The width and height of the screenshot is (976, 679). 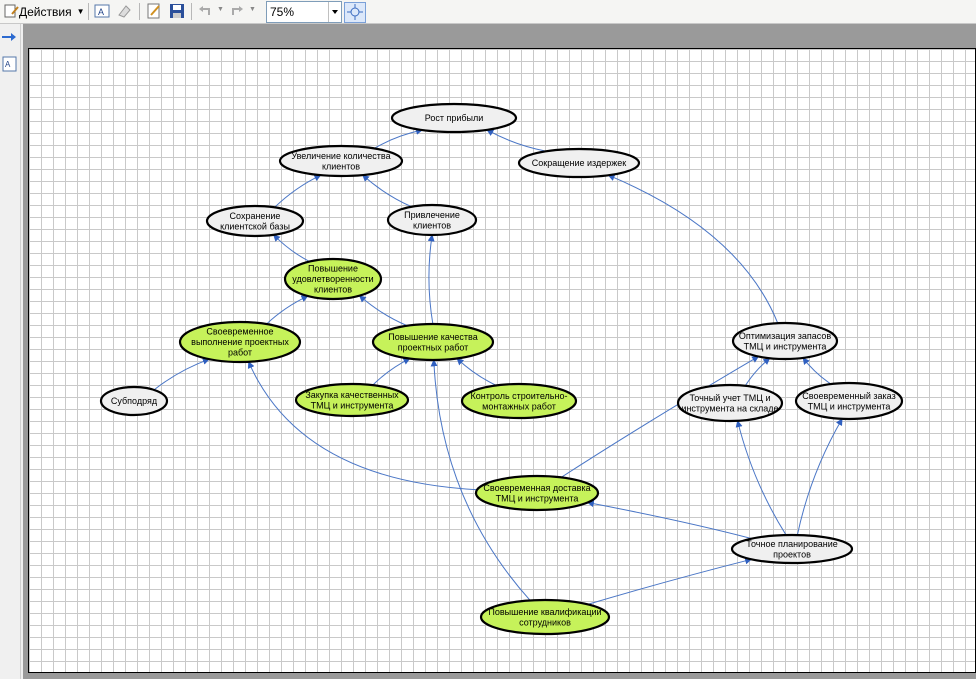 What do you see at coordinates (670, 581) in the screenshot?
I see `connector-n17-to-n16` at bounding box center [670, 581].